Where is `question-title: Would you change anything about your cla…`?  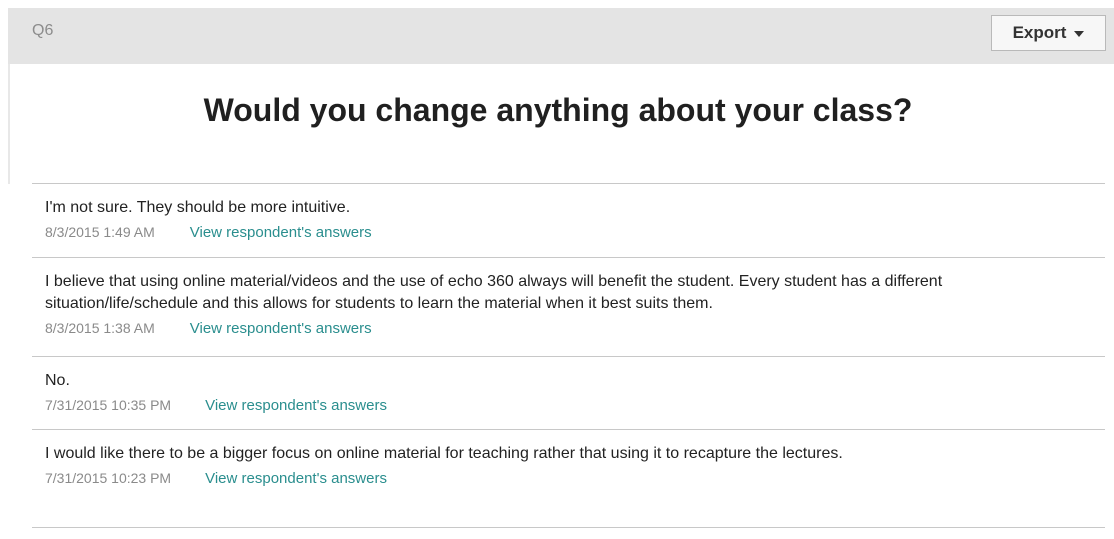 question-title: Would you change anything about your cla… is located at coordinates (558, 110).